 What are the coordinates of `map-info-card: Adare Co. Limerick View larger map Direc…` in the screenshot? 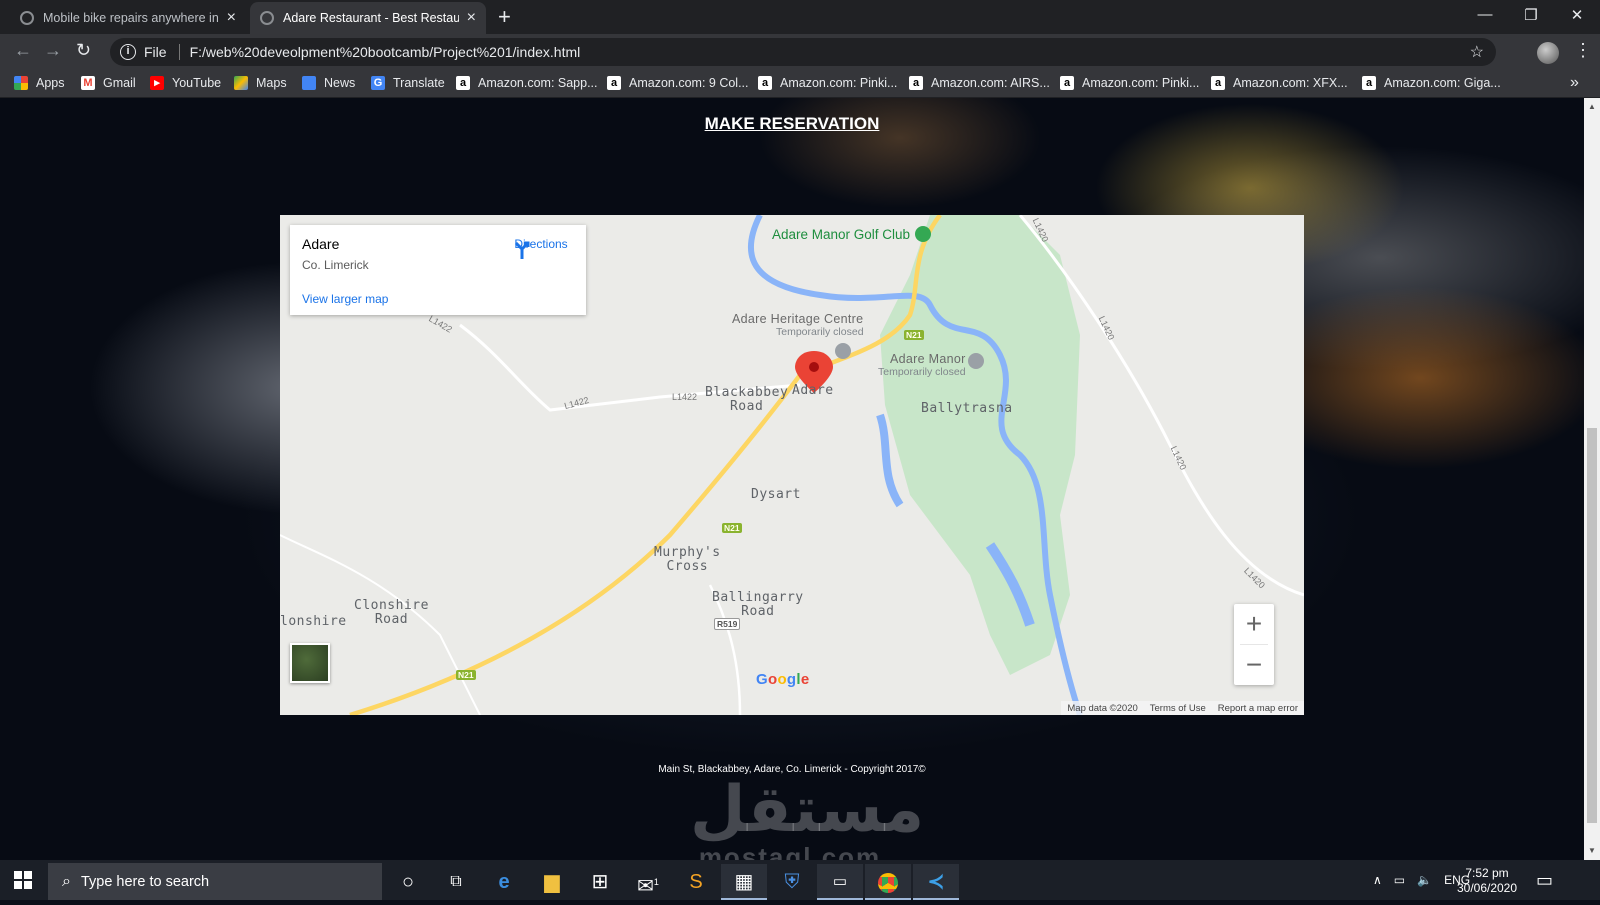 It's located at (438, 270).